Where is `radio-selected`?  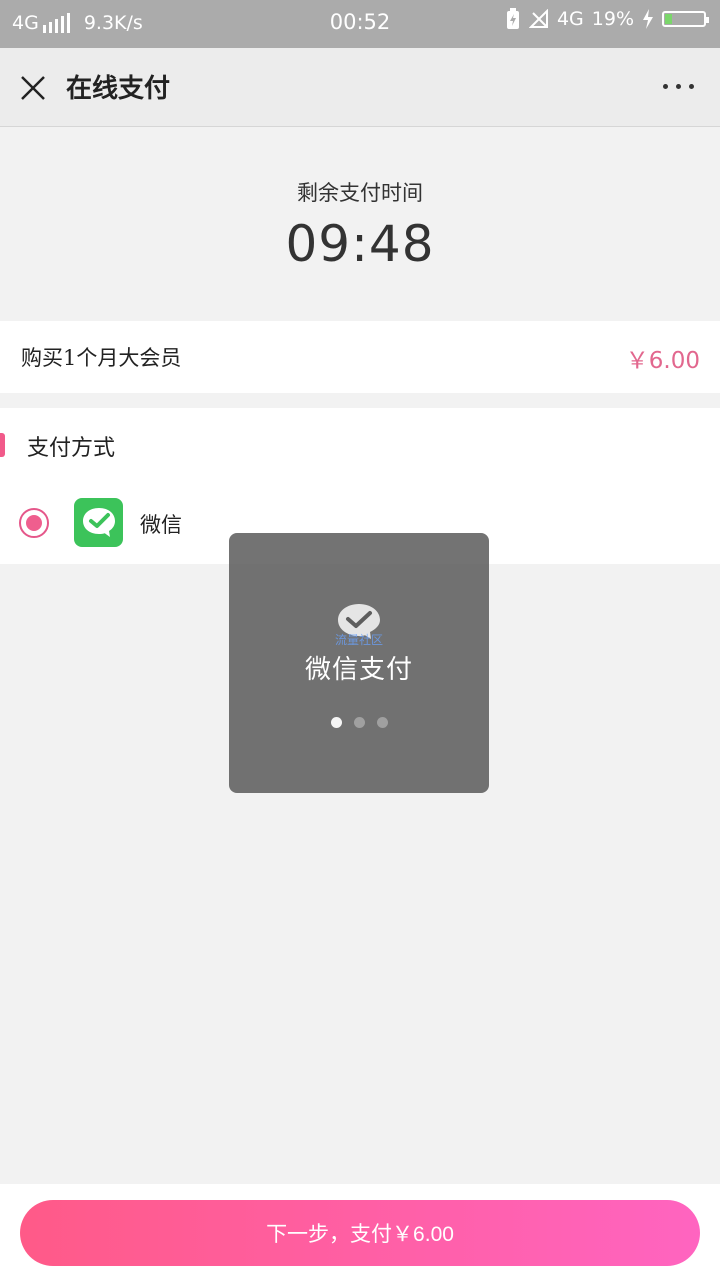 radio-selected is located at coordinates (34, 523).